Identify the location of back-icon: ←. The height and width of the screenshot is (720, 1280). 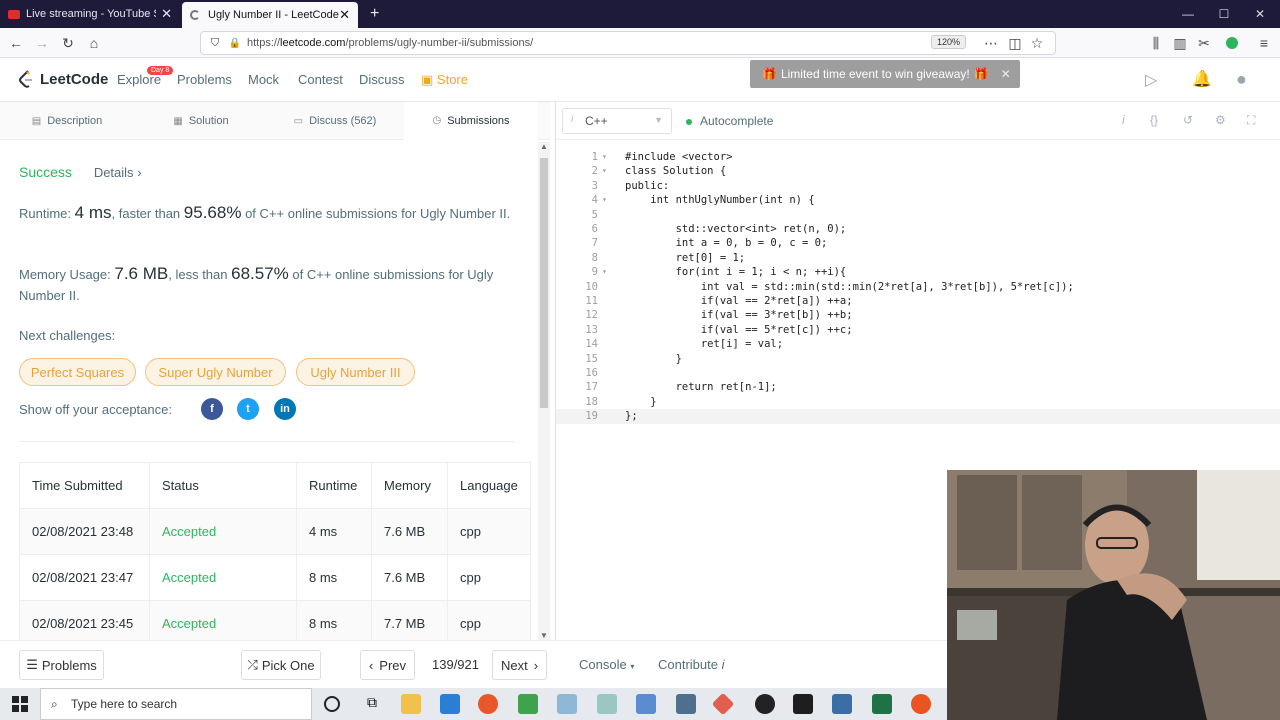
(16, 43).